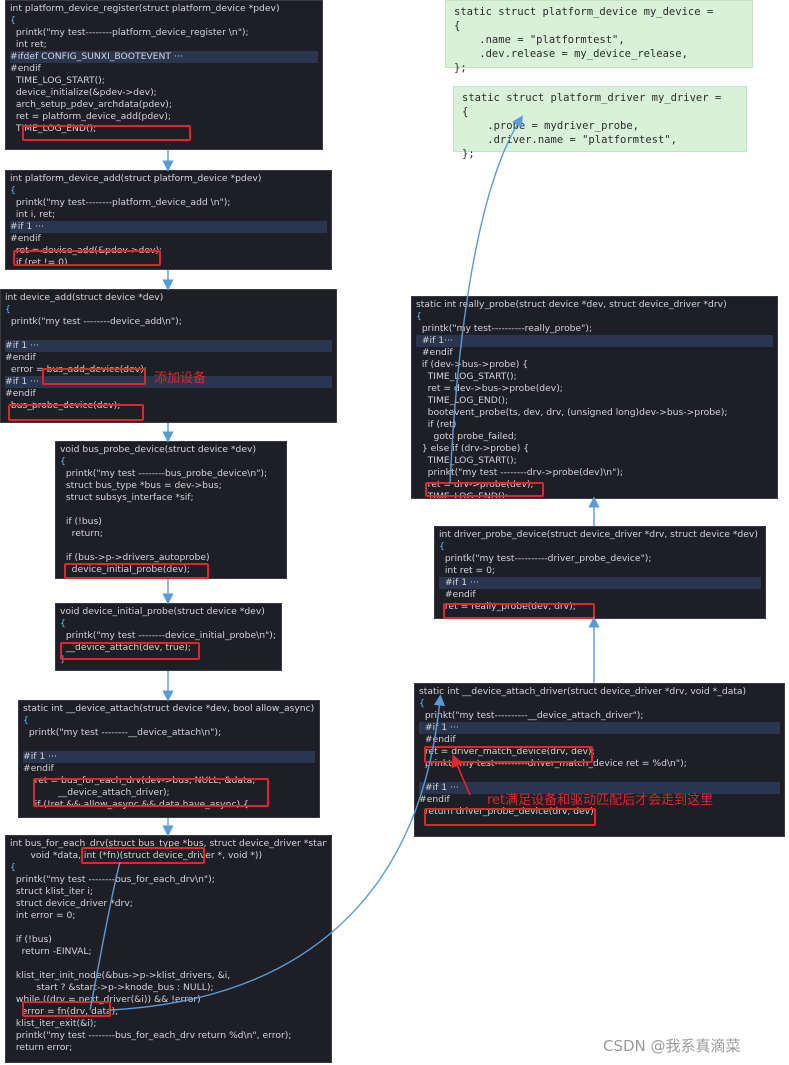 The image size is (789, 1065). Describe the element at coordinates (105, 936) in the screenshot. I see `arrow-fn-param-to-fn-call` at that location.